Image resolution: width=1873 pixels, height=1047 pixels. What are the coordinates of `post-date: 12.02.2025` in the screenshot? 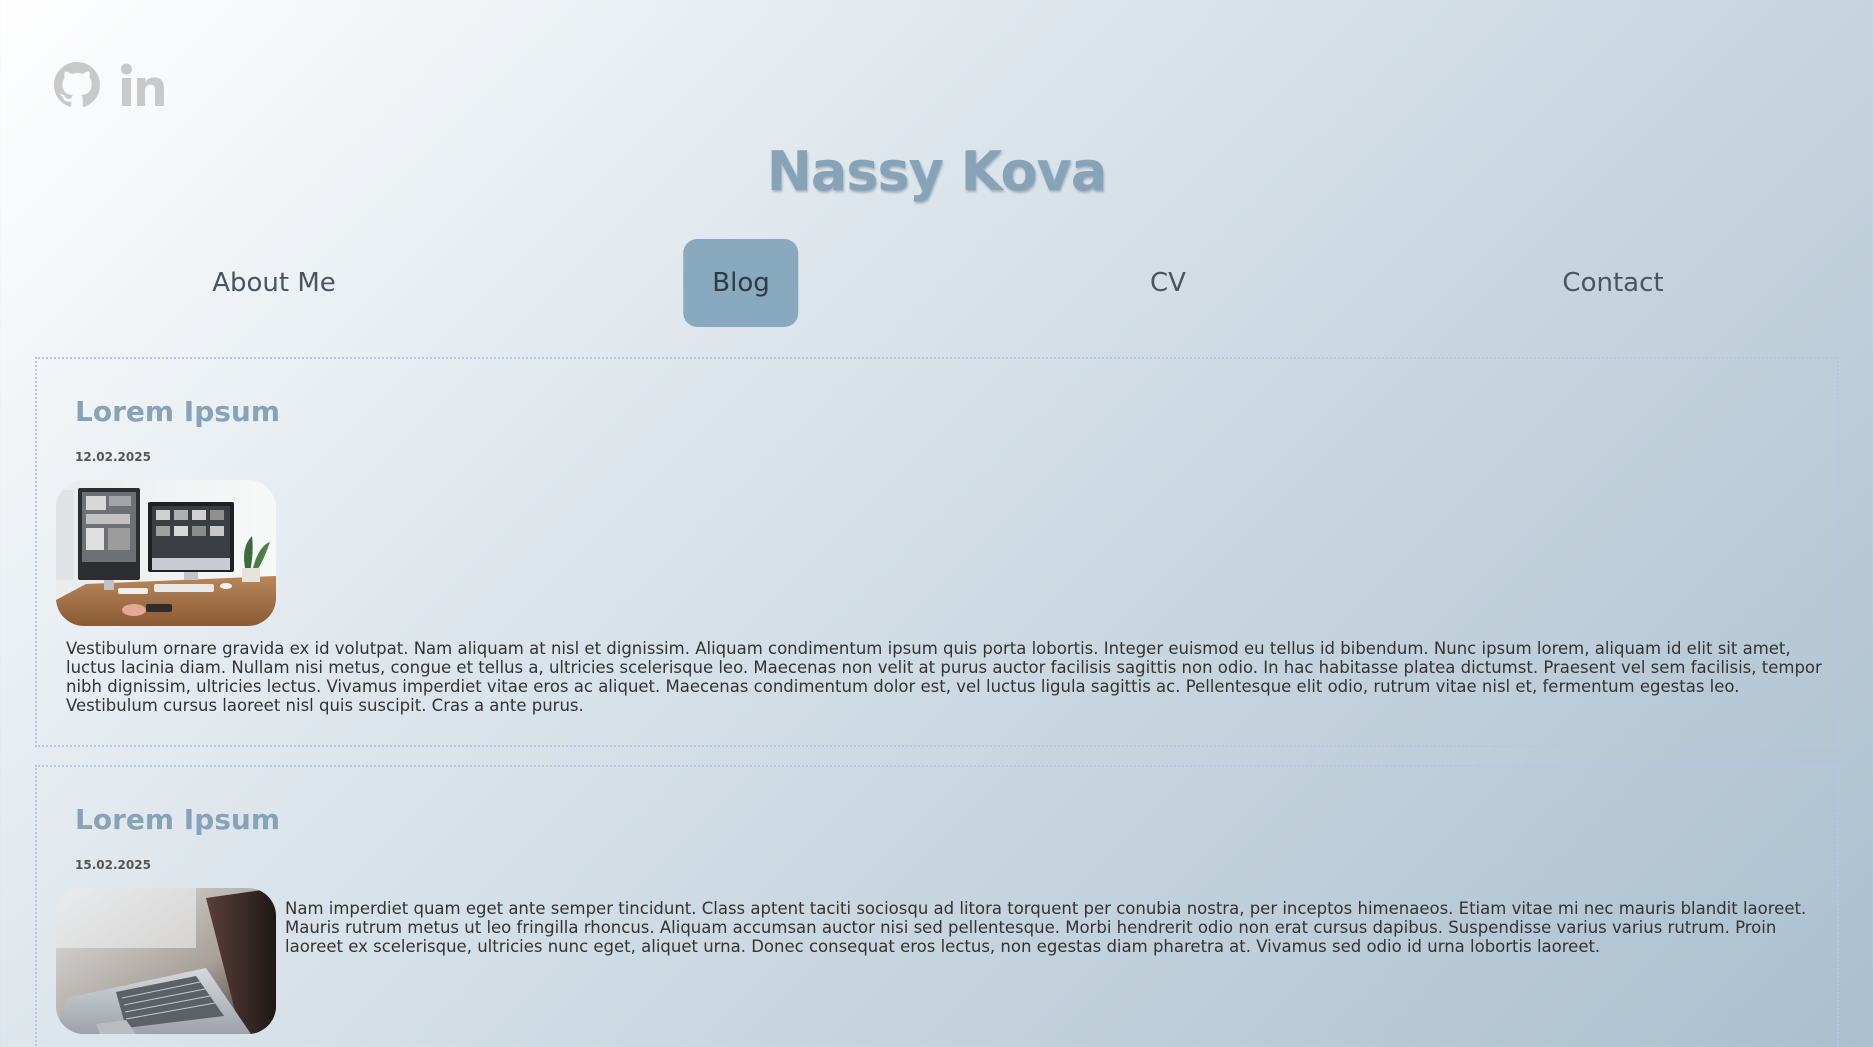 It's located at (113, 457).